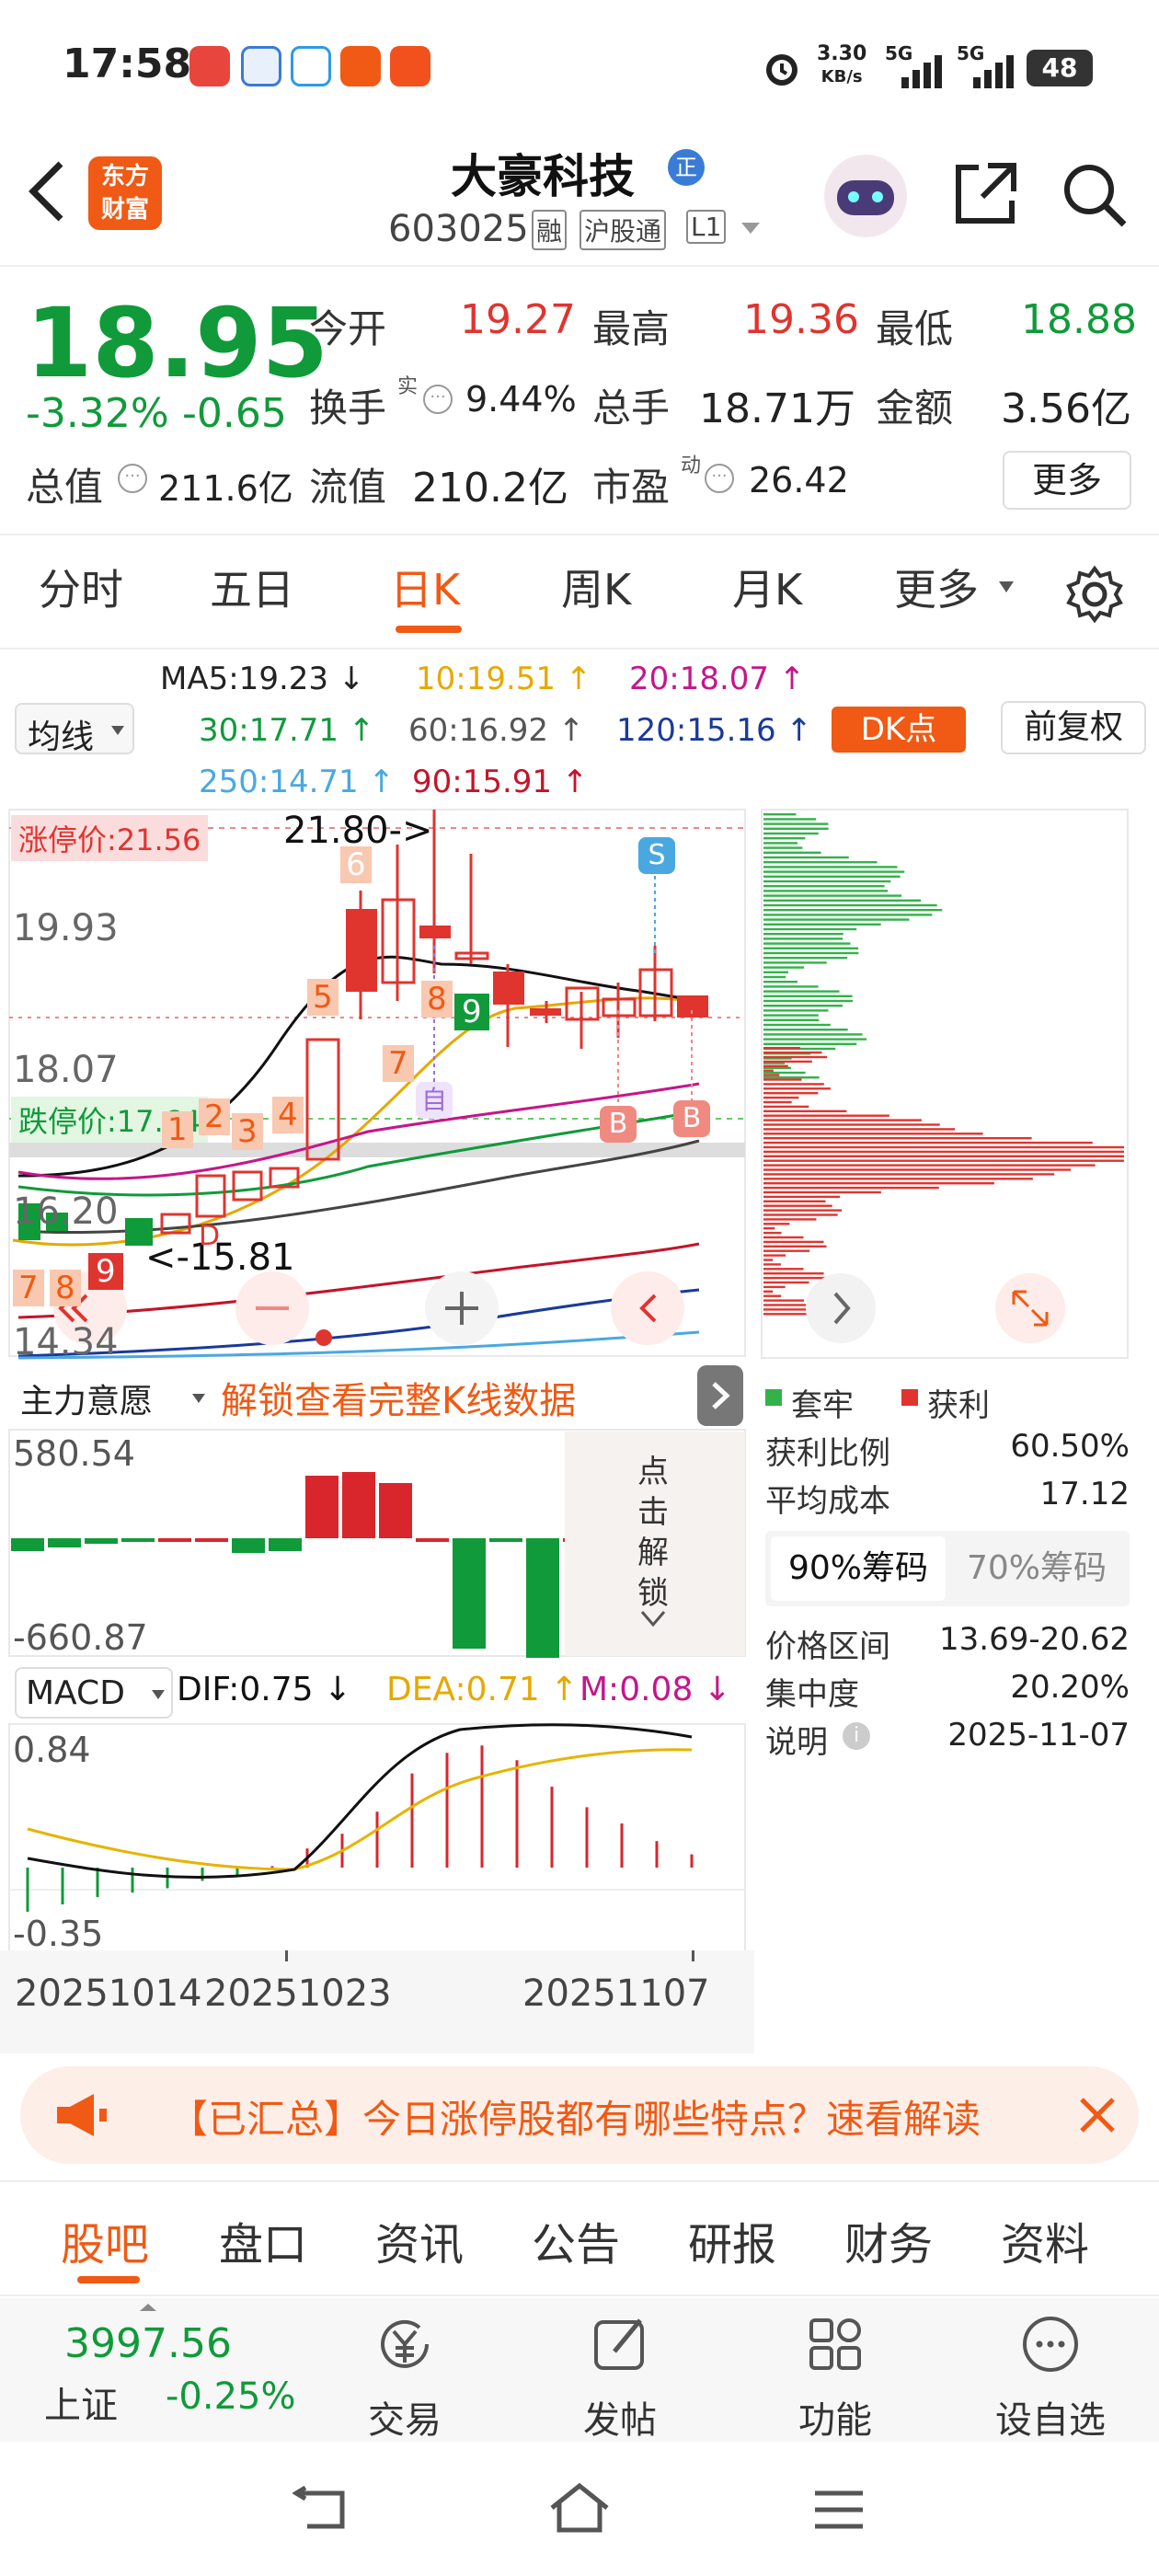 The width and height of the screenshot is (1159, 2576). I want to click on tab-chip-90: 90%筹码, so click(858, 1568).